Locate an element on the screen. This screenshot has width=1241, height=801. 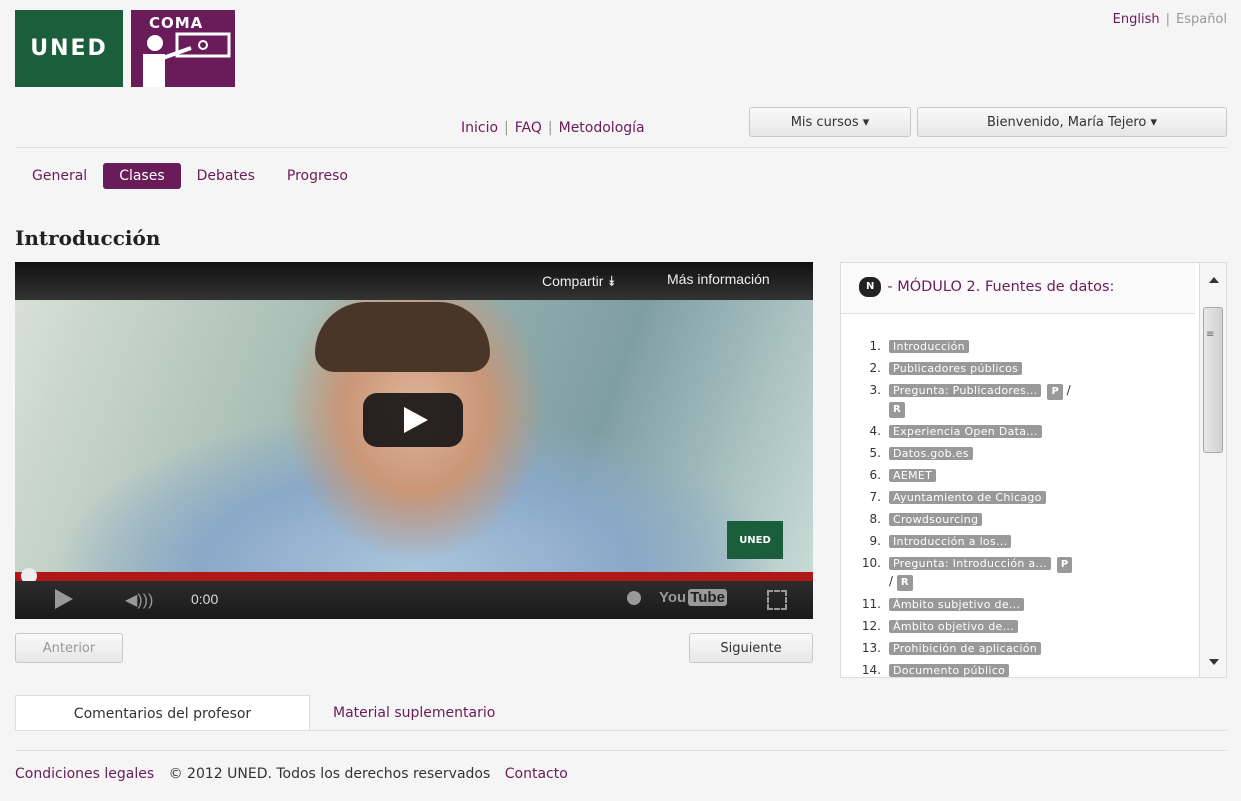
list-item: 6. AEMET is located at coordinates (1011, 475).